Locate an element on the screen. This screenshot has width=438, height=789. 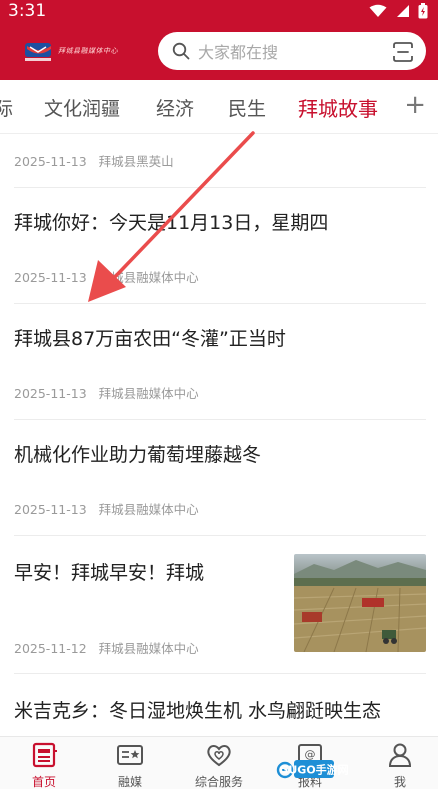
nav-home: 首页 is located at coordinates (44, 763).